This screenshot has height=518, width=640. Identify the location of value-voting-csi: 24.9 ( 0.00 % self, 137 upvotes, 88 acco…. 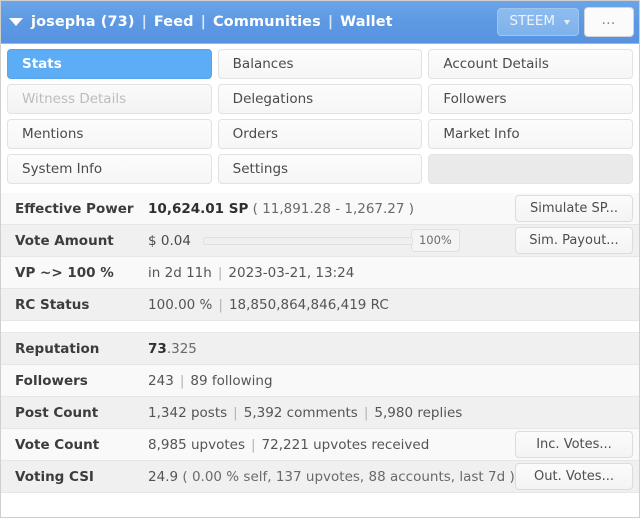
(324, 476).